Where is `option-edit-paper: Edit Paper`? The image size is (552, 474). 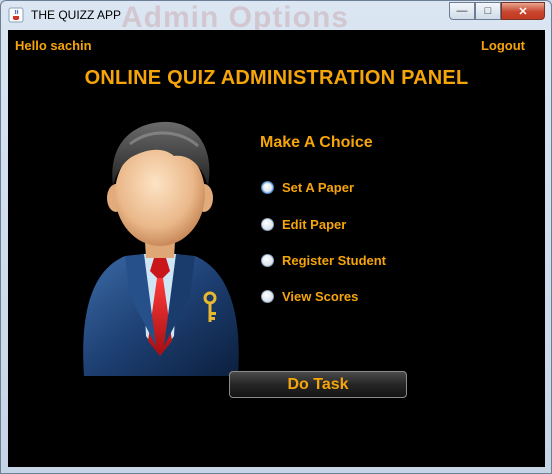 option-edit-paper: Edit Paper is located at coordinates (303, 224).